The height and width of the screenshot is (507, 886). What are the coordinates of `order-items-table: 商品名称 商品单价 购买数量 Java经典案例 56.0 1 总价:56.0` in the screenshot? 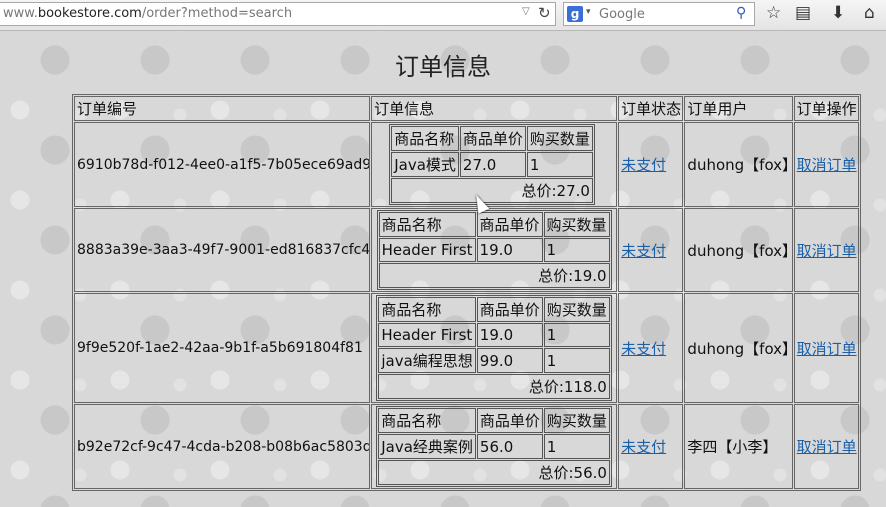 It's located at (494, 446).